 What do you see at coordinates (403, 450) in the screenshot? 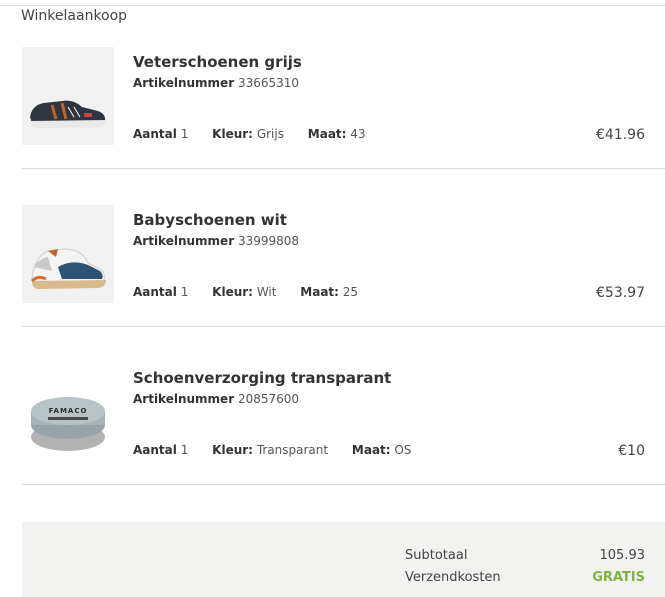
I see `size-value: OS` at bounding box center [403, 450].